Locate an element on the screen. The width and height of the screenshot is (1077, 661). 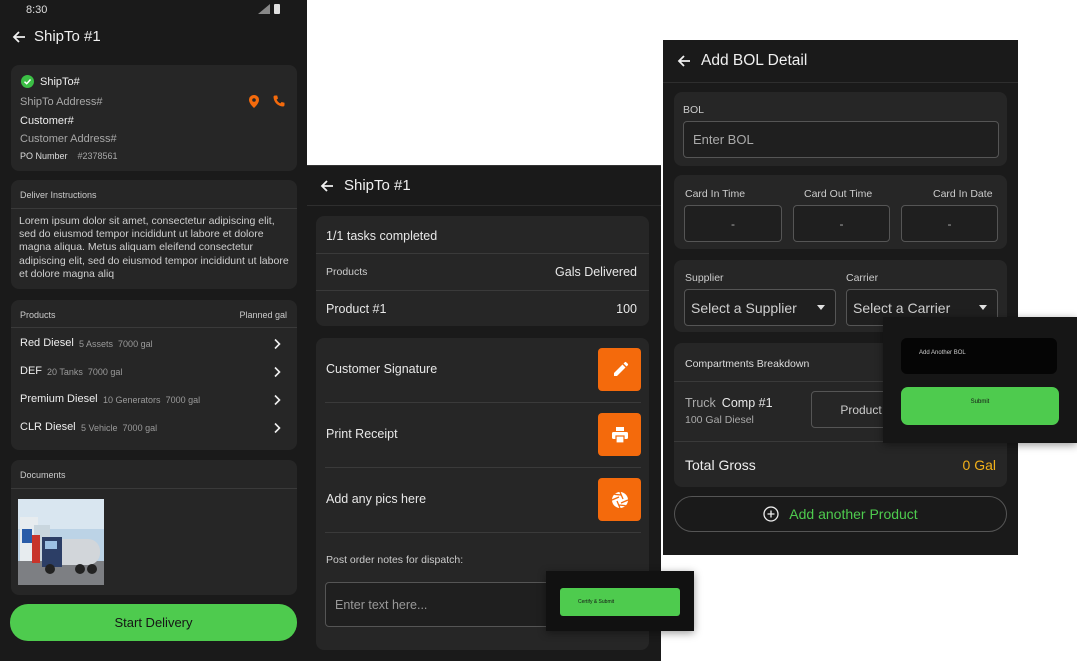
screen-header: Add BOL Detail is located at coordinates (742, 61).